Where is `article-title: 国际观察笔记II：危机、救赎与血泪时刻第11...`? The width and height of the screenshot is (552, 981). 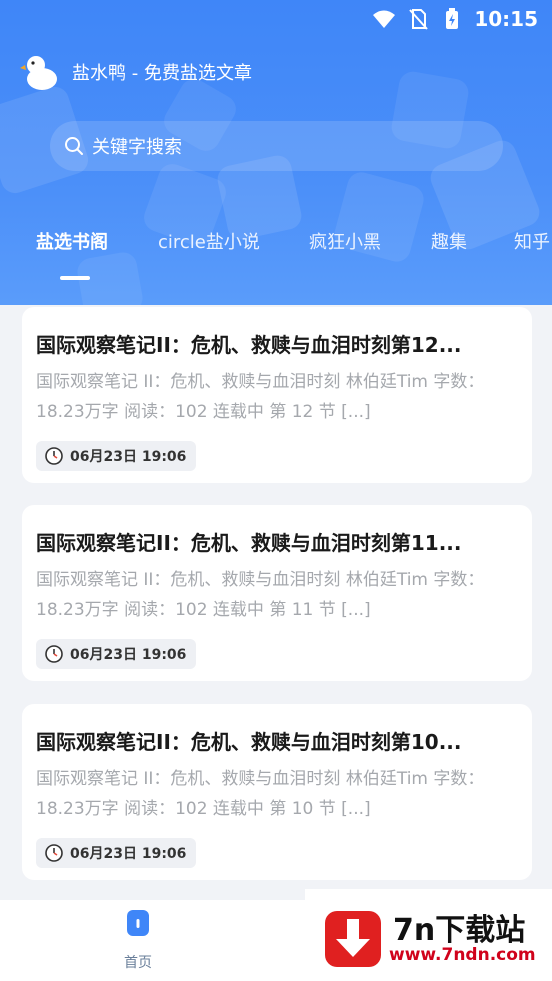 article-title: 国际观察笔记II：危机、救赎与血泪时刻第11... is located at coordinates (249, 543).